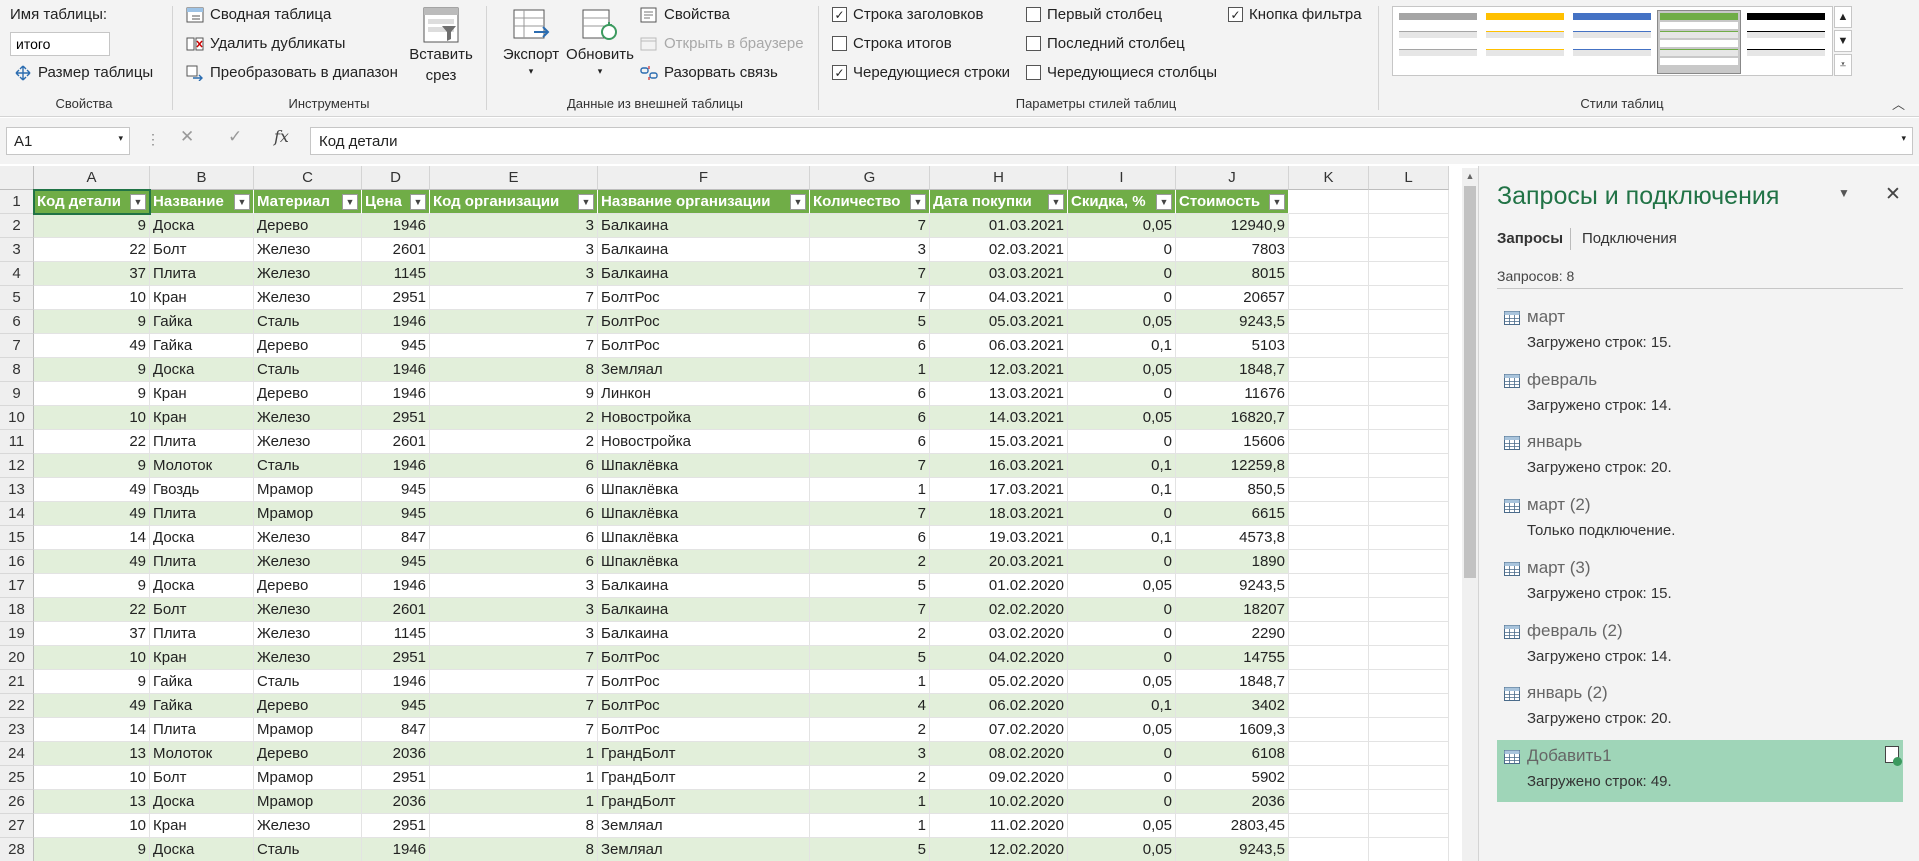 The height and width of the screenshot is (861, 1919). Describe the element at coordinates (999, 178) in the screenshot. I see `column-header: H` at that location.